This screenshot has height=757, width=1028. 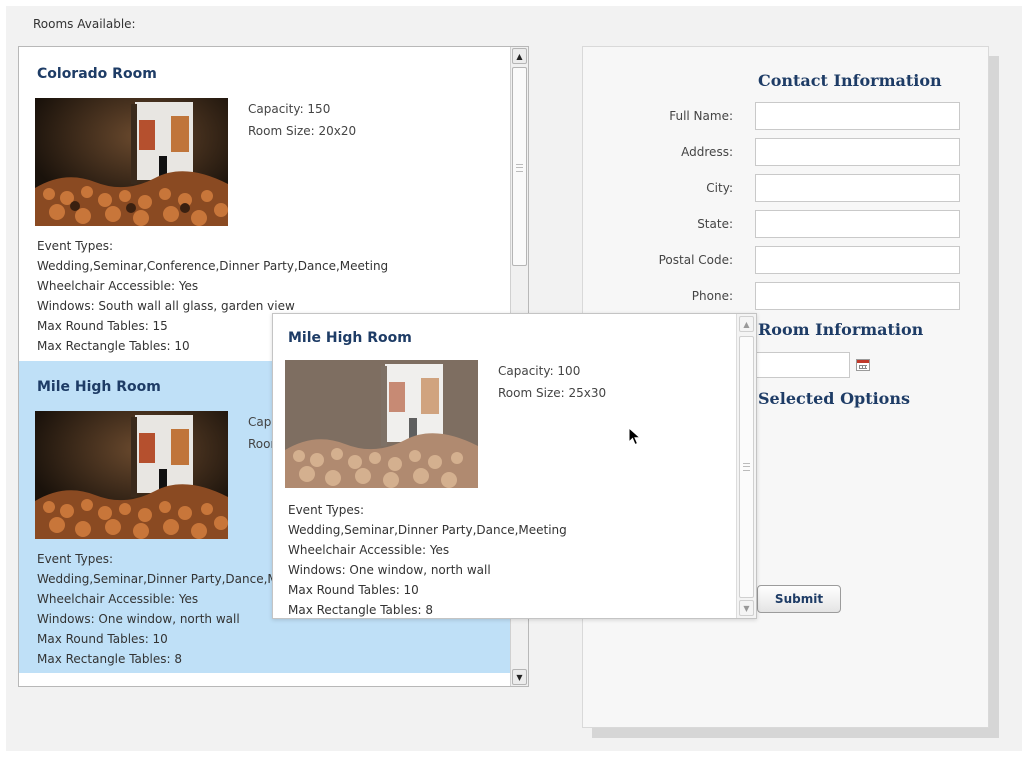 What do you see at coordinates (834, 398) in the screenshot?
I see `selected-options-heading: Selected Options` at bounding box center [834, 398].